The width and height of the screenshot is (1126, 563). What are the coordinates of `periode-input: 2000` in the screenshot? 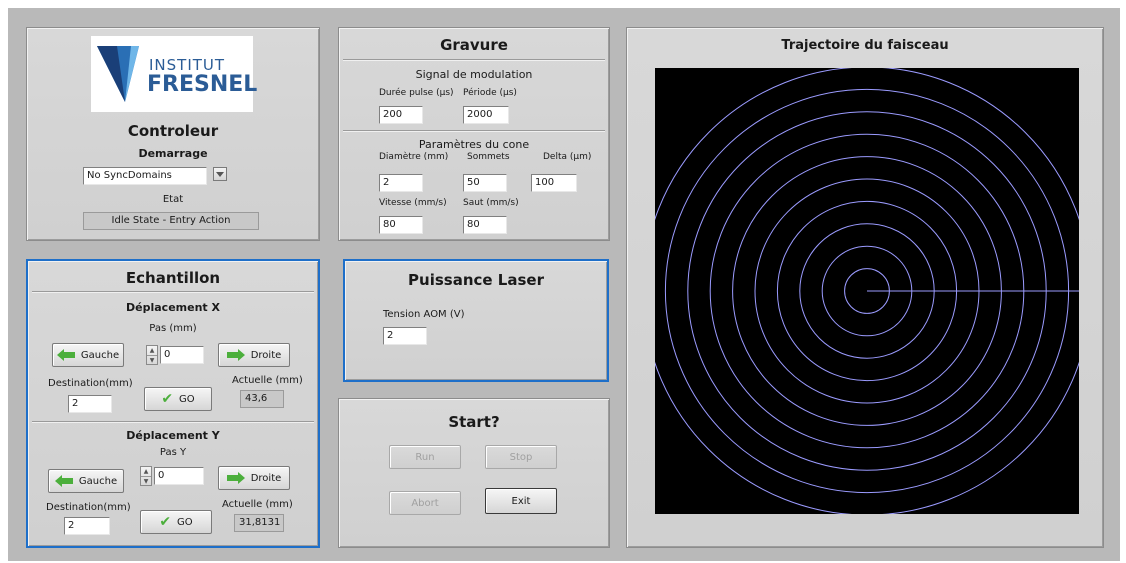 It's located at (486, 115).